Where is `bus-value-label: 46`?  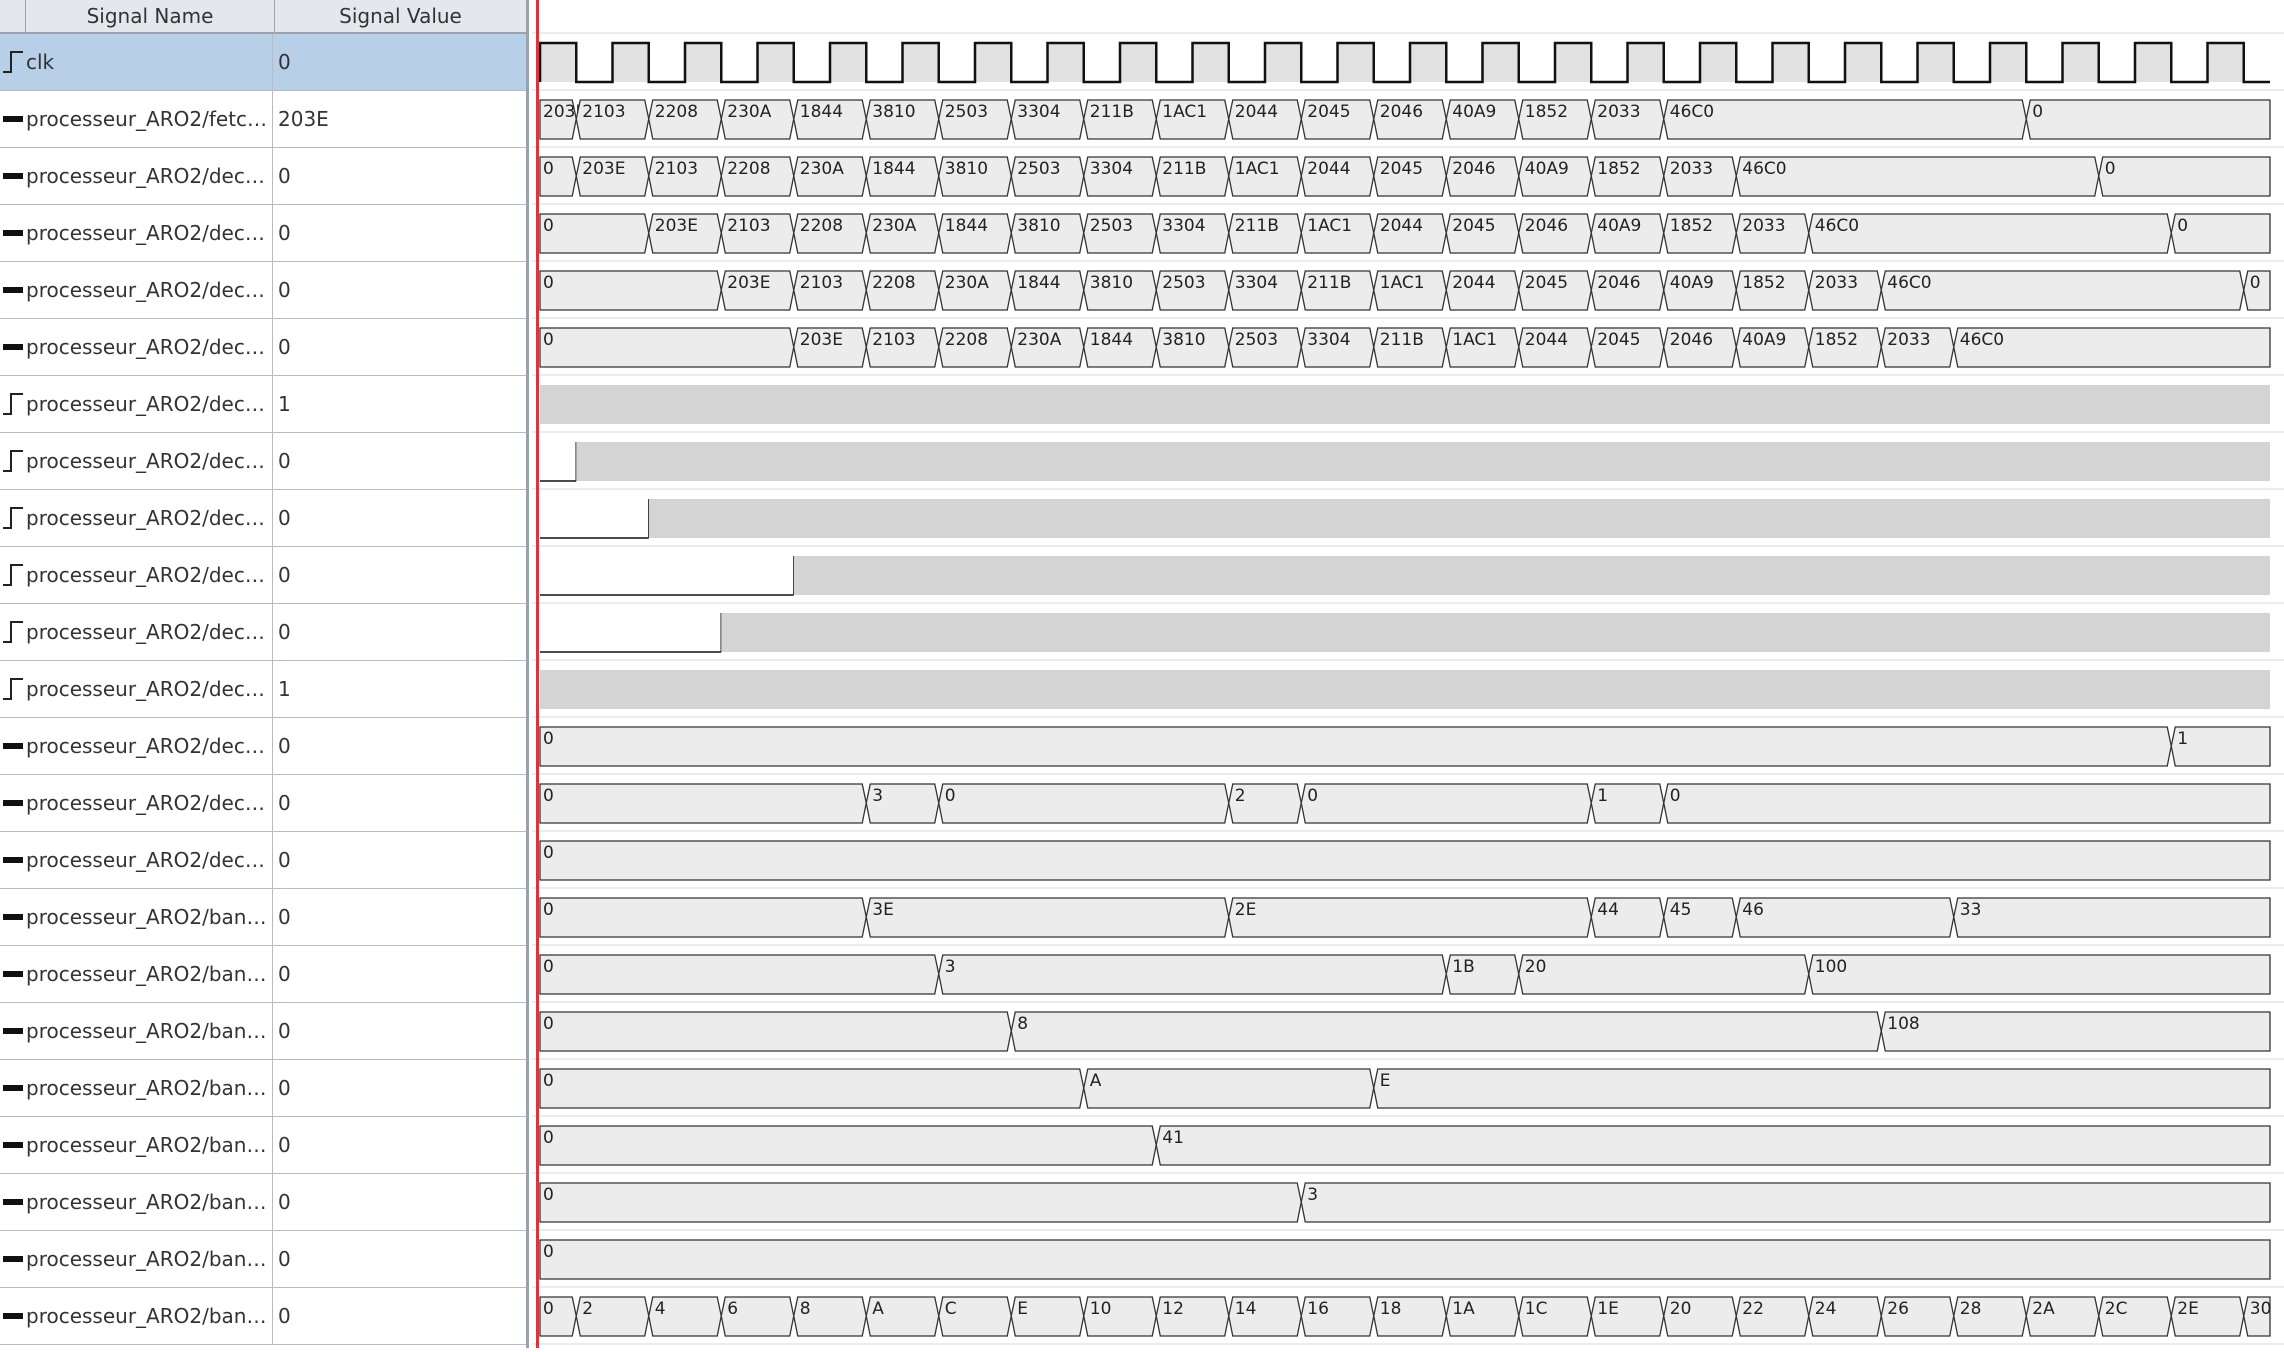
bus-value-label: 46 is located at coordinates (1753, 910).